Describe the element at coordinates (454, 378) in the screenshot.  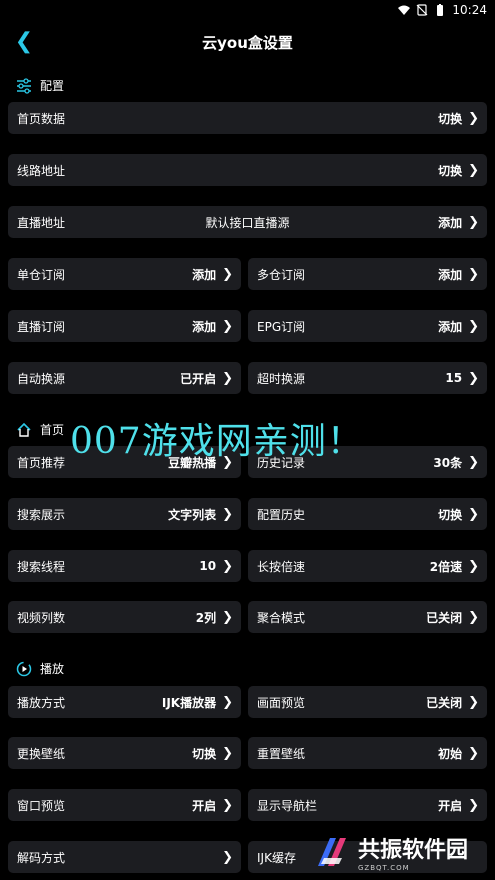
I see `row-value: 15` at that location.